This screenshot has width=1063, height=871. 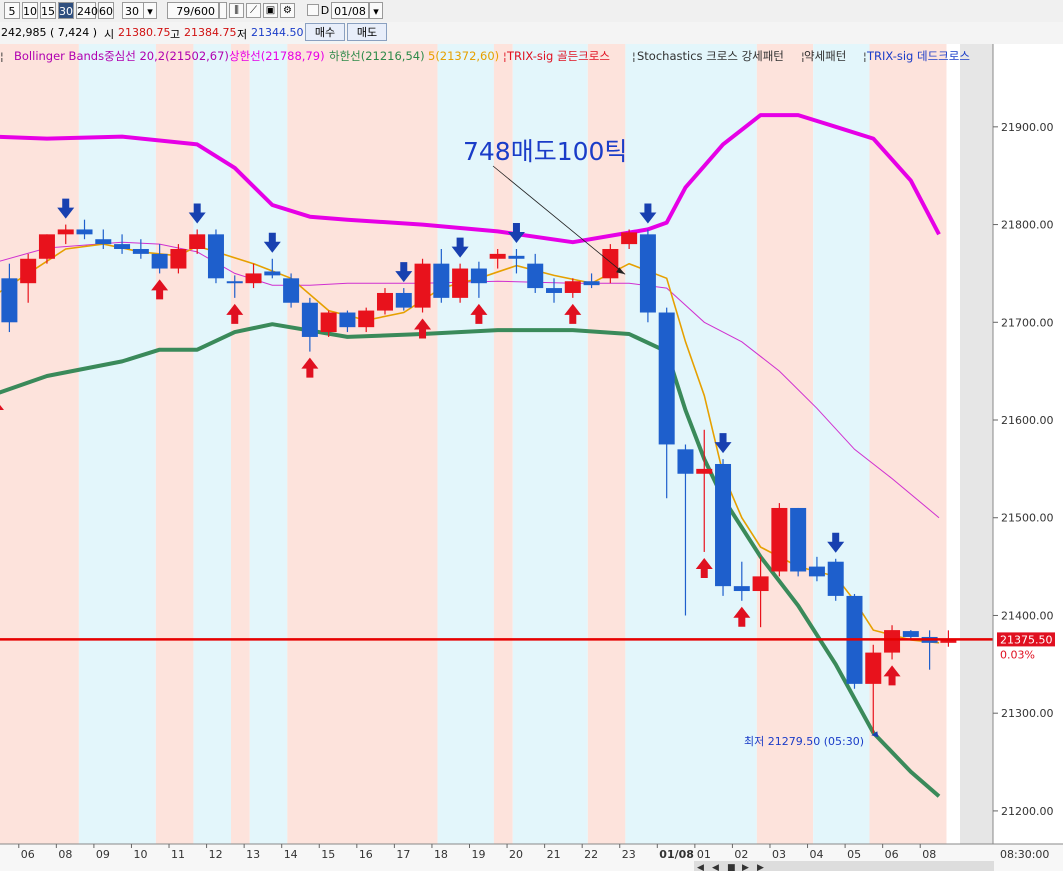 I want to click on open-label: 시, so click(x=109, y=34).